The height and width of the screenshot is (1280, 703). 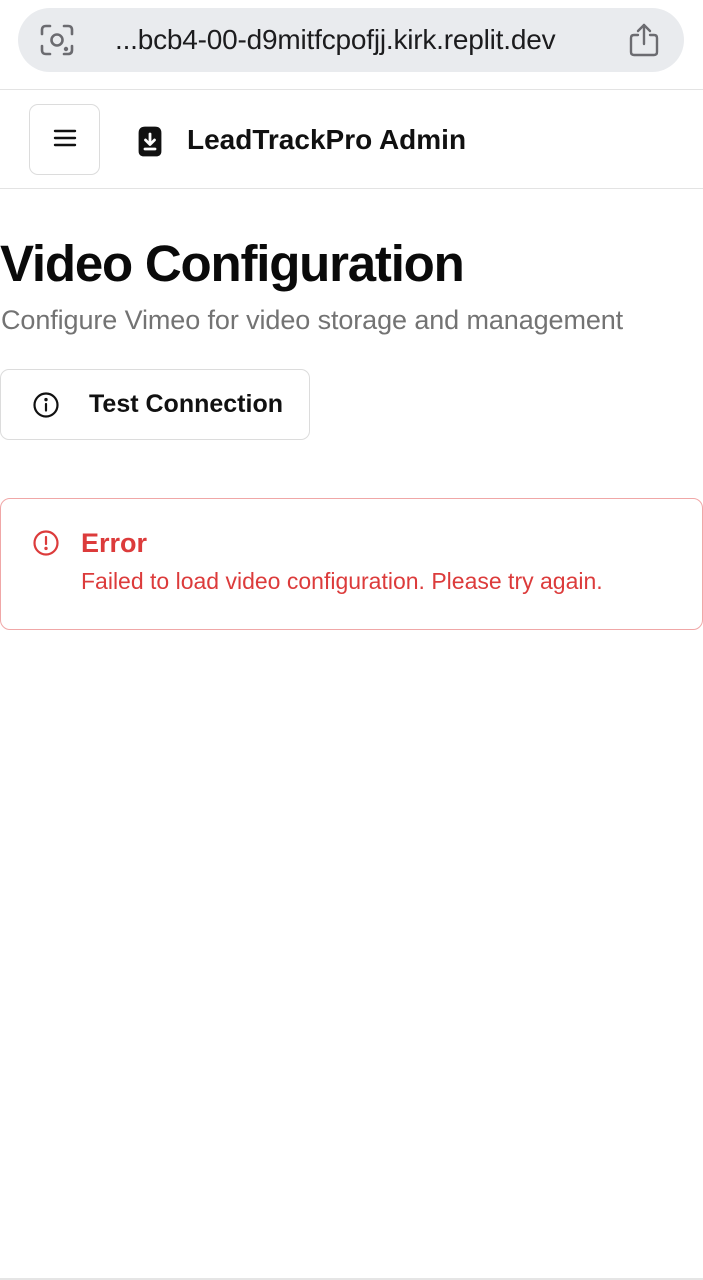 I want to click on info-icon, so click(x=46, y=405).